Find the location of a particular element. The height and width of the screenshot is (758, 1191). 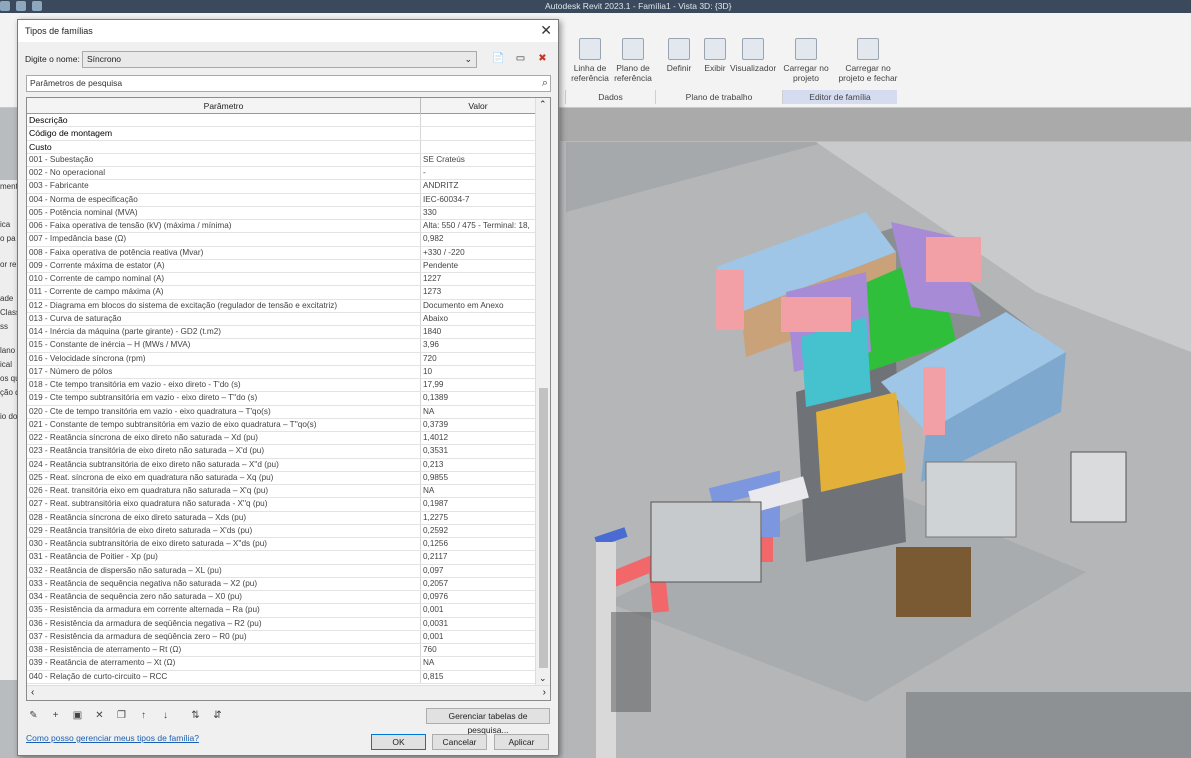

edit-parameter-icon: ✎ is located at coordinates (33, 715).